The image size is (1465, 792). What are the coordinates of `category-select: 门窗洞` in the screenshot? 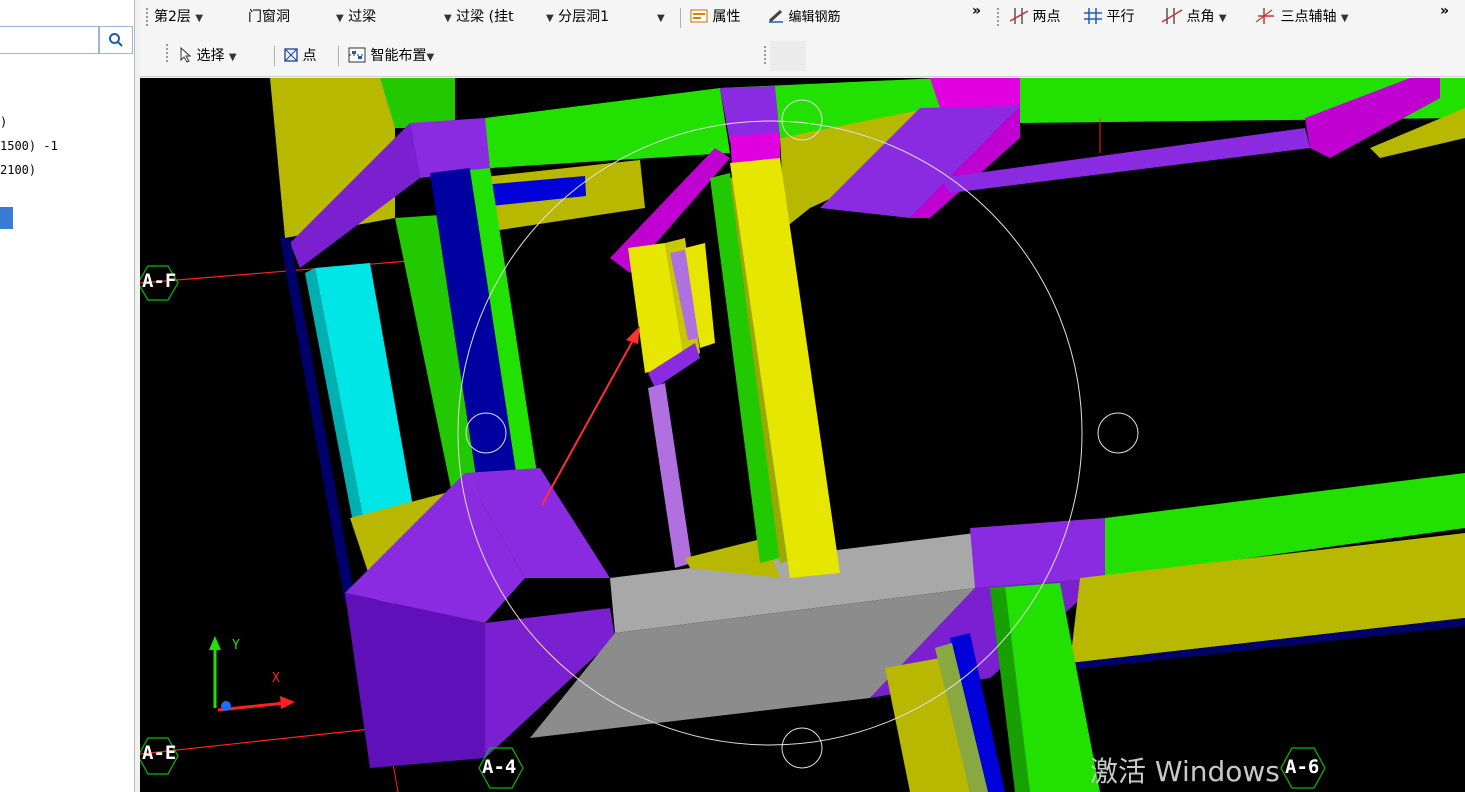 It's located at (269, 17).